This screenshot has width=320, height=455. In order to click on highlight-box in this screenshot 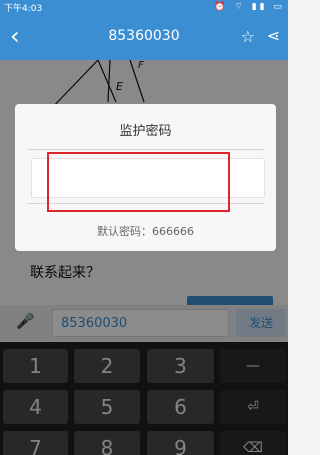, I will do `click(138, 182)`.